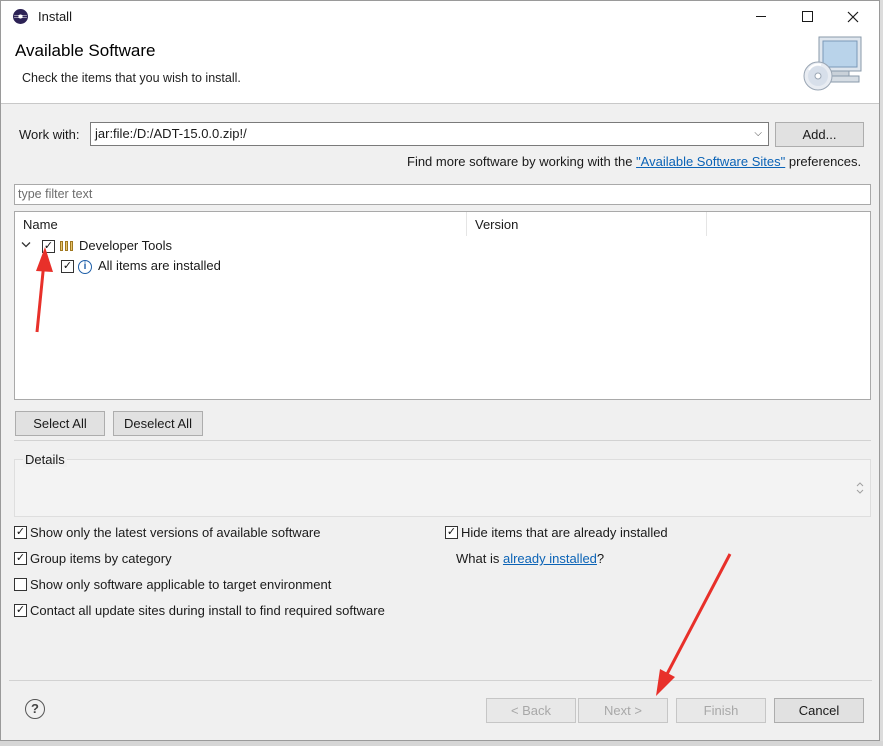 The width and height of the screenshot is (883, 746). I want to click on maximize-button, so click(807, 16).